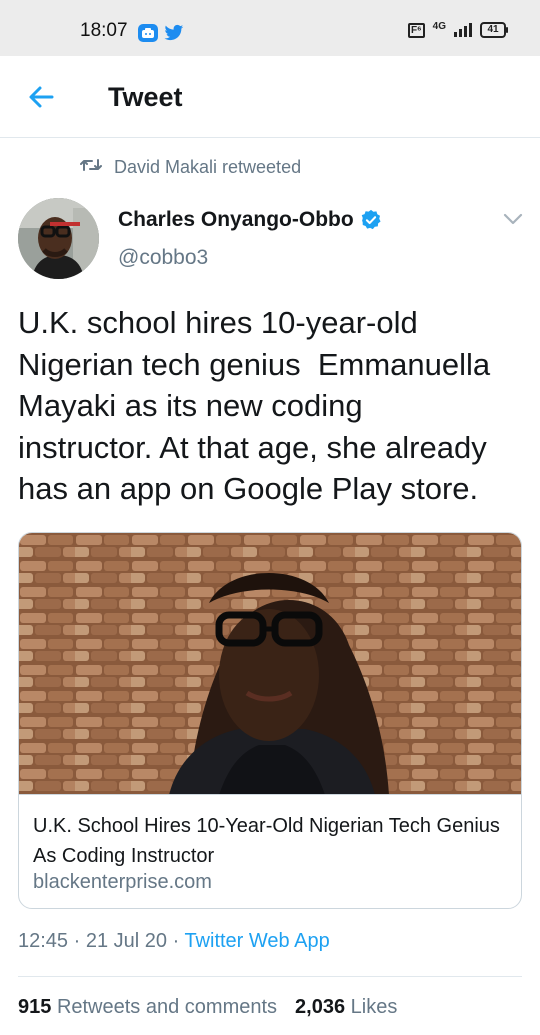  What do you see at coordinates (43, 941) in the screenshot?
I see `tweet-time: 12:45` at bounding box center [43, 941].